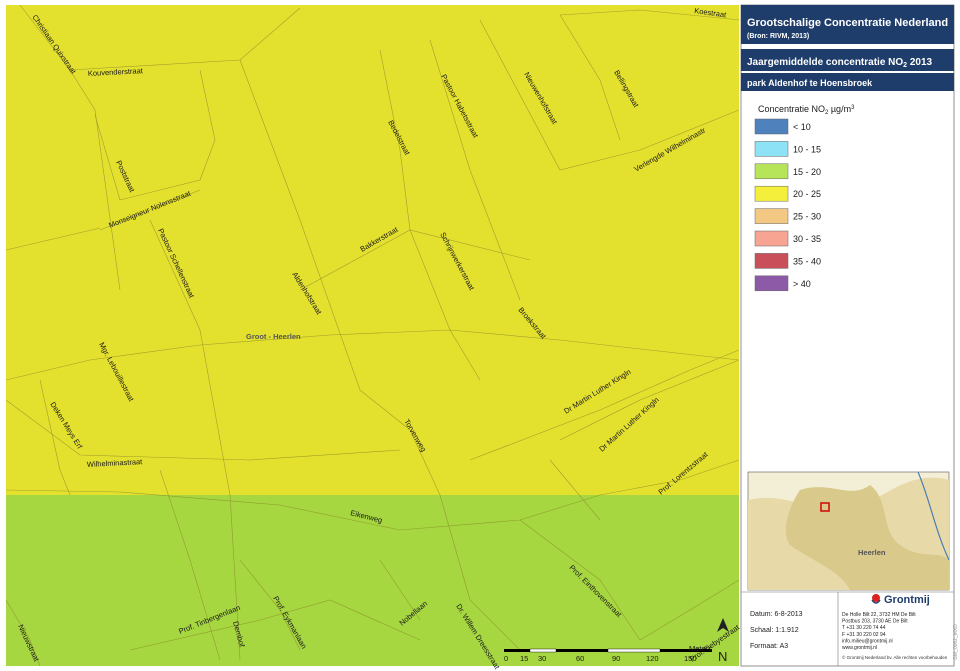 This screenshot has height=671, width=960. What do you see at coordinates (807, 261) in the screenshot?
I see `legend-label: 35 - 40` at bounding box center [807, 261].